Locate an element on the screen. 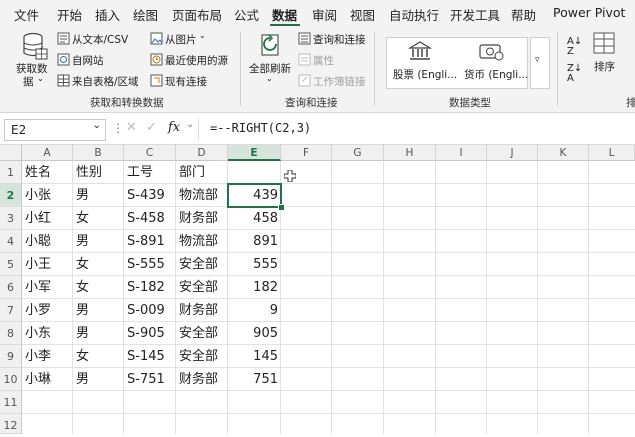  row-header-12: 12 is located at coordinates (11, 424).